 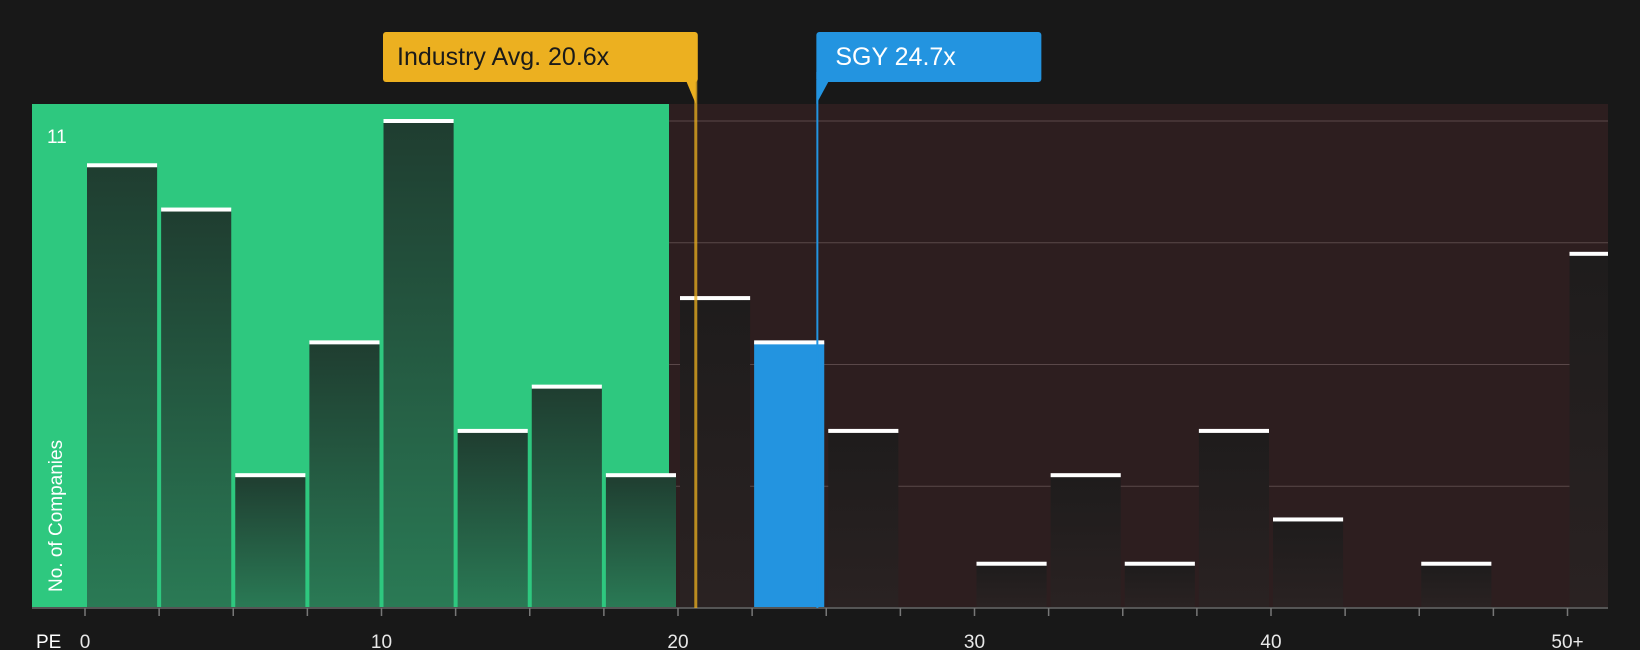 I want to click on x-tick-label: 10, so click(x=381, y=641).